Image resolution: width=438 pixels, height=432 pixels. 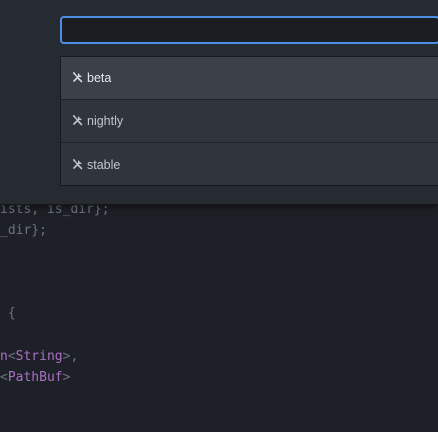 I want to click on code-line: <PathBuf>, so click(x=35, y=378).